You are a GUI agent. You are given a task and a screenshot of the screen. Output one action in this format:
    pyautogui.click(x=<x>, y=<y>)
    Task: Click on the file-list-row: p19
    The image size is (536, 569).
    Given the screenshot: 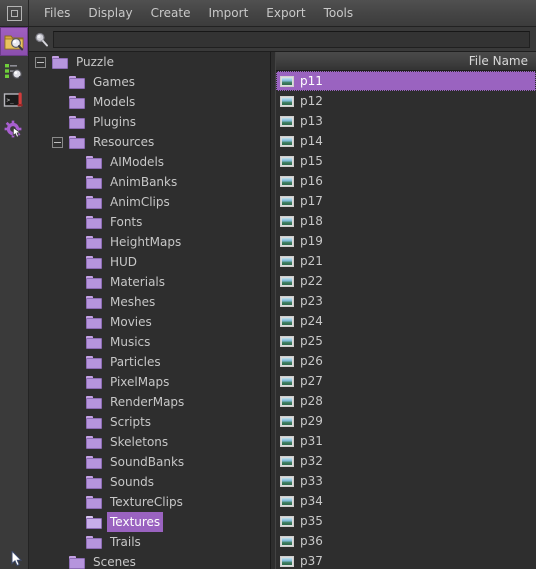 What is the action you would take?
    pyautogui.click(x=406, y=241)
    